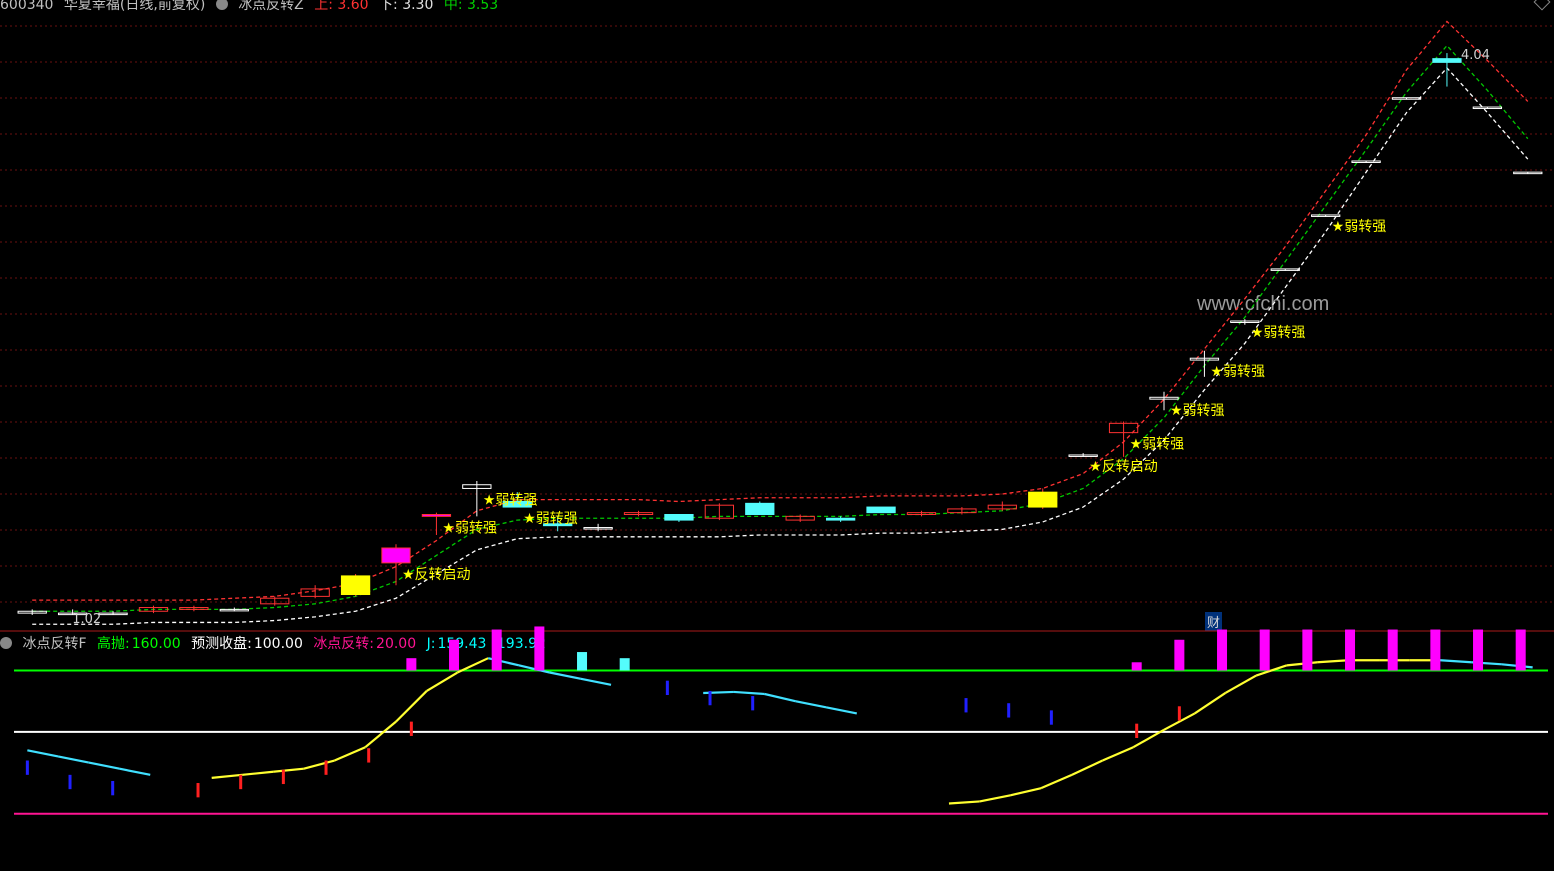 This screenshot has height=871, width=1554. I want to click on max-price-label: 4.04, so click(1475, 55).